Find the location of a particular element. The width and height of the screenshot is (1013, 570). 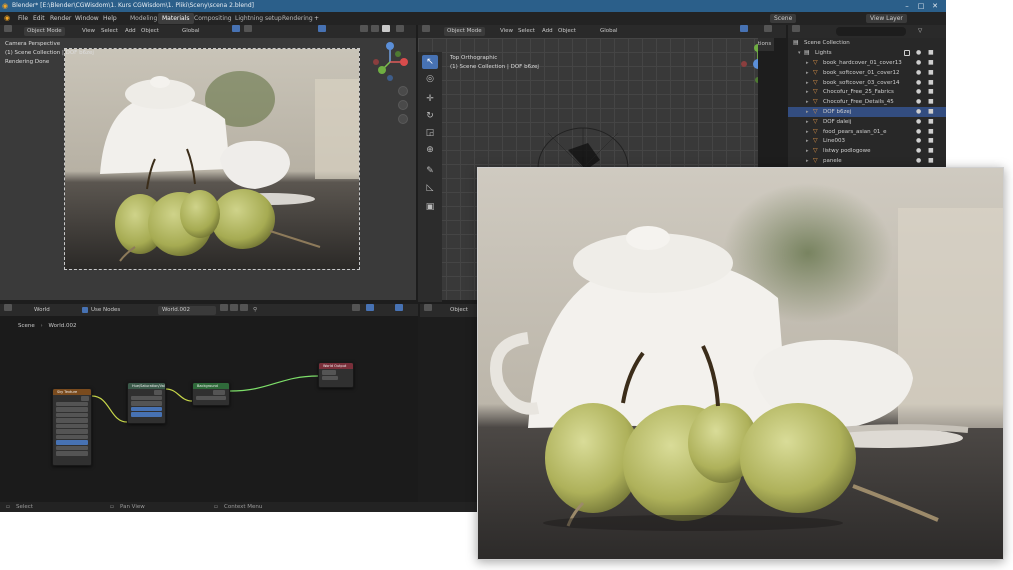

tab-rendering: Rendering is located at coordinates (297, 18).